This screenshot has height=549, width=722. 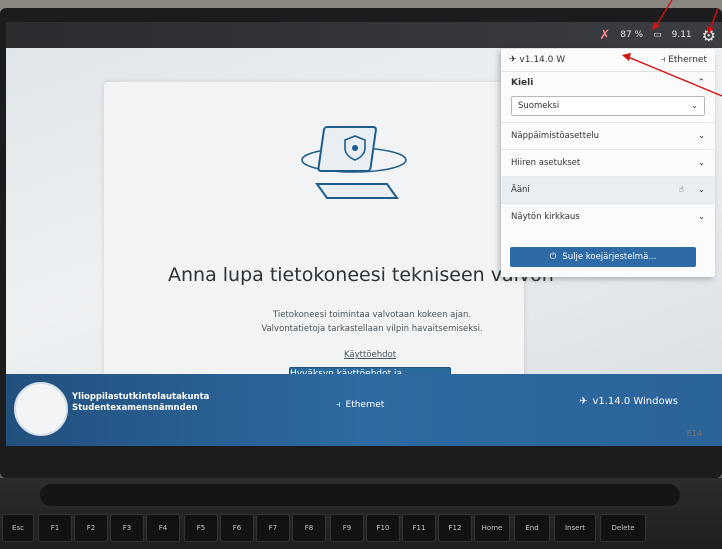 I want to click on laptop-monitoring-illustration, so click(x=354, y=162).